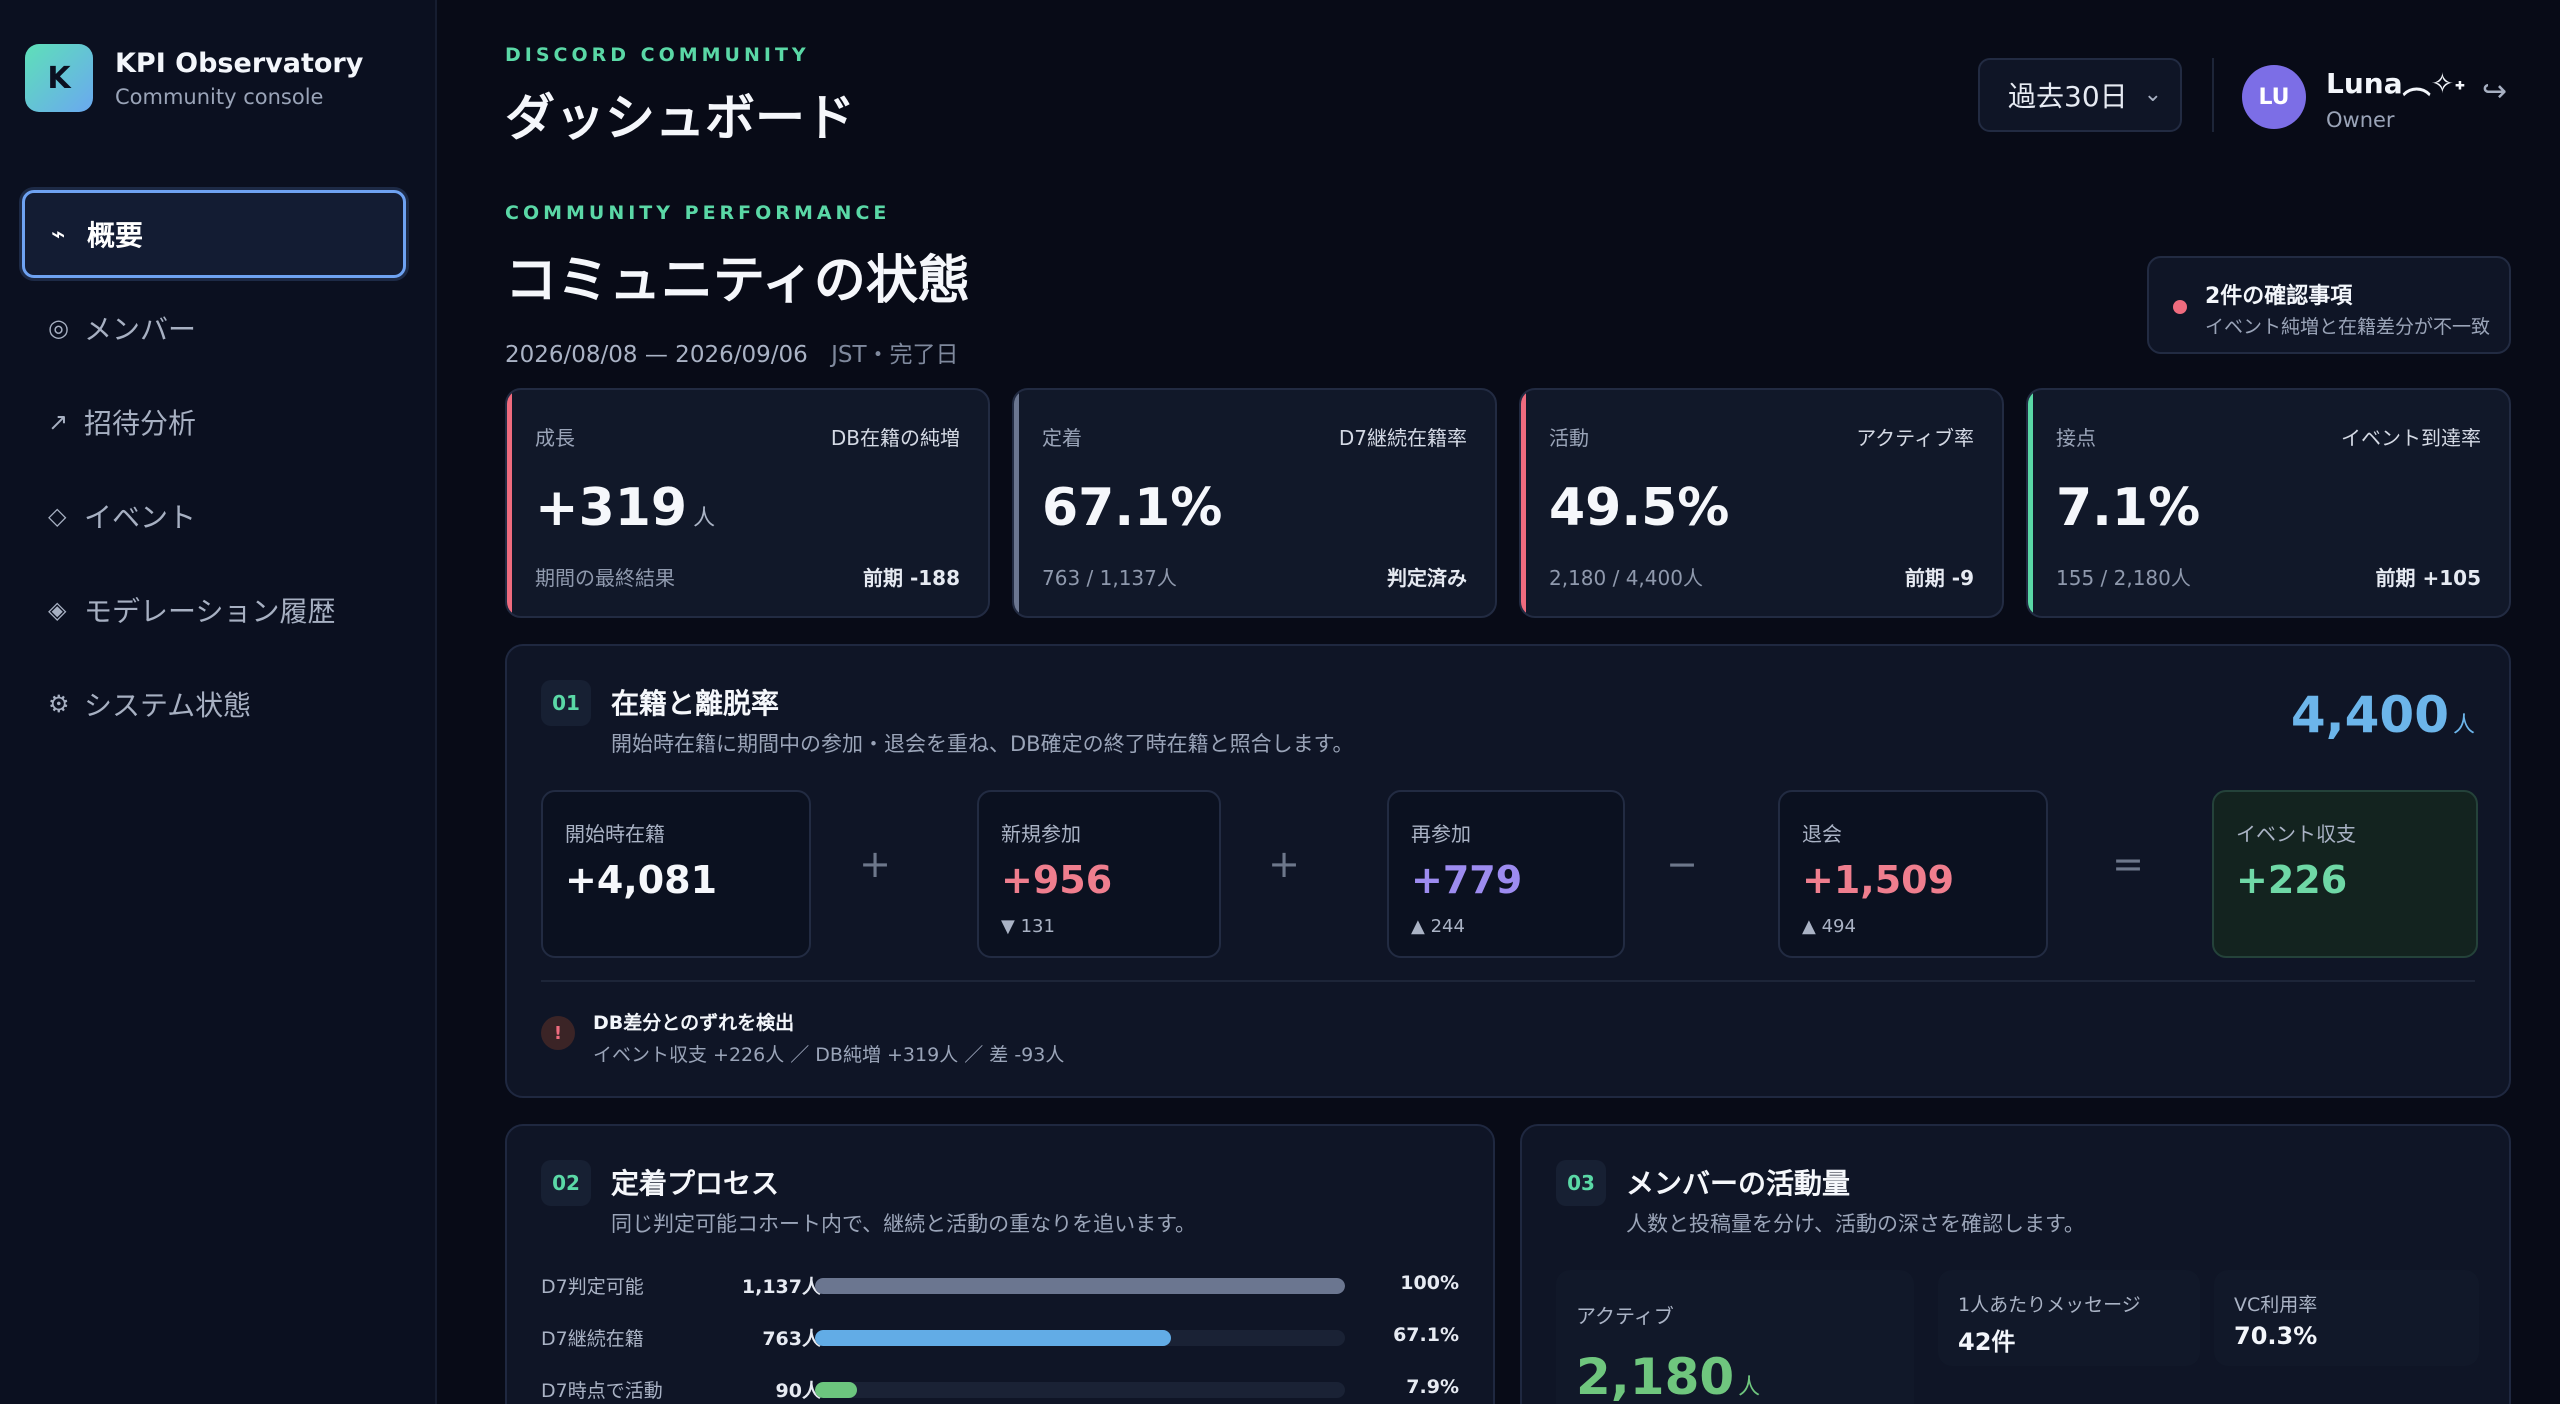 The height and width of the screenshot is (1404, 2560). Describe the element at coordinates (2076, 438) in the screenshot. I see `kpi-label: 接点` at that location.